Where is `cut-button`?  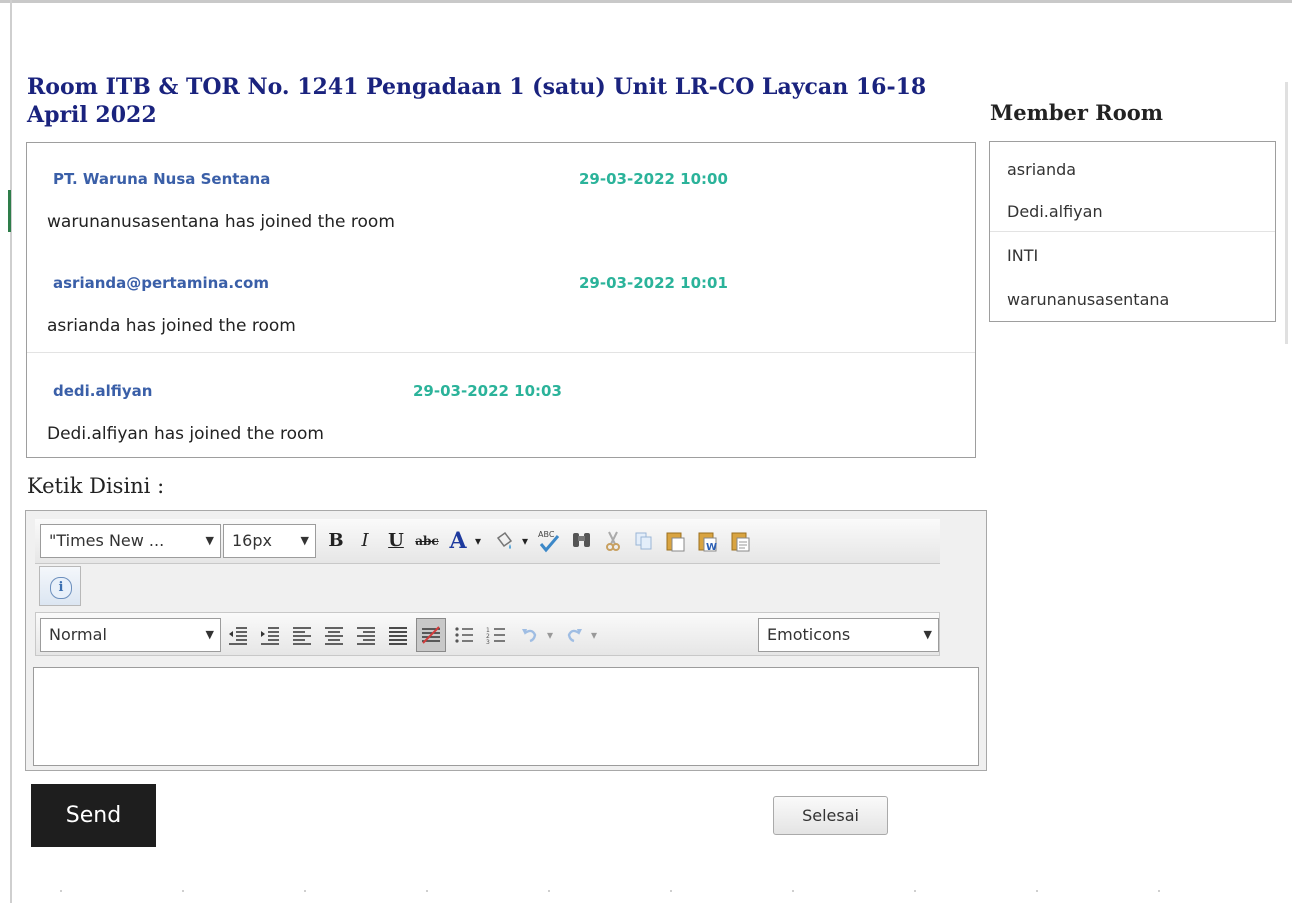
cut-button is located at coordinates (613, 541).